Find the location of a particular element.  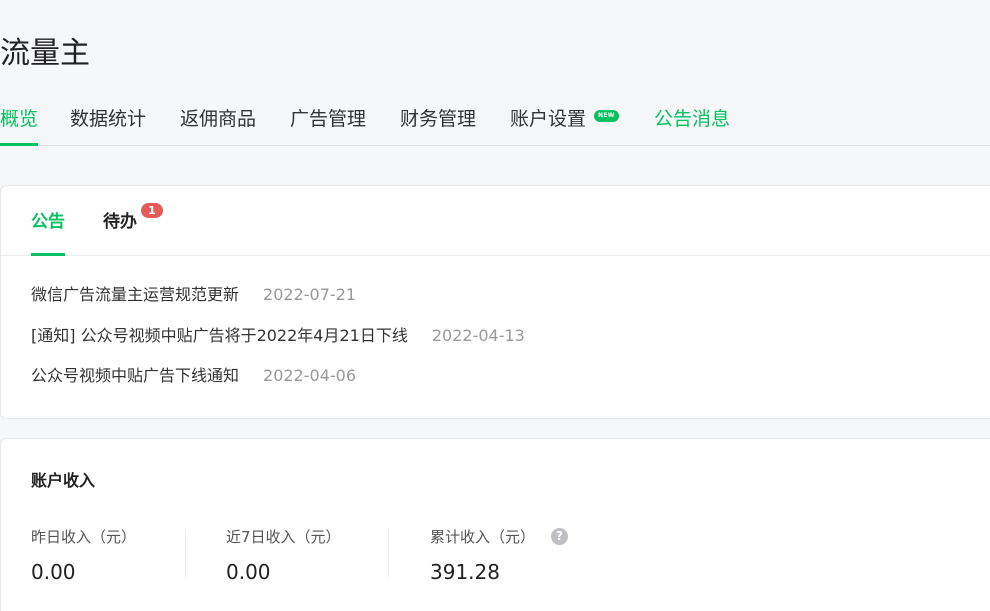

nav-tab-finance: 财务管理 is located at coordinates (438, 120).